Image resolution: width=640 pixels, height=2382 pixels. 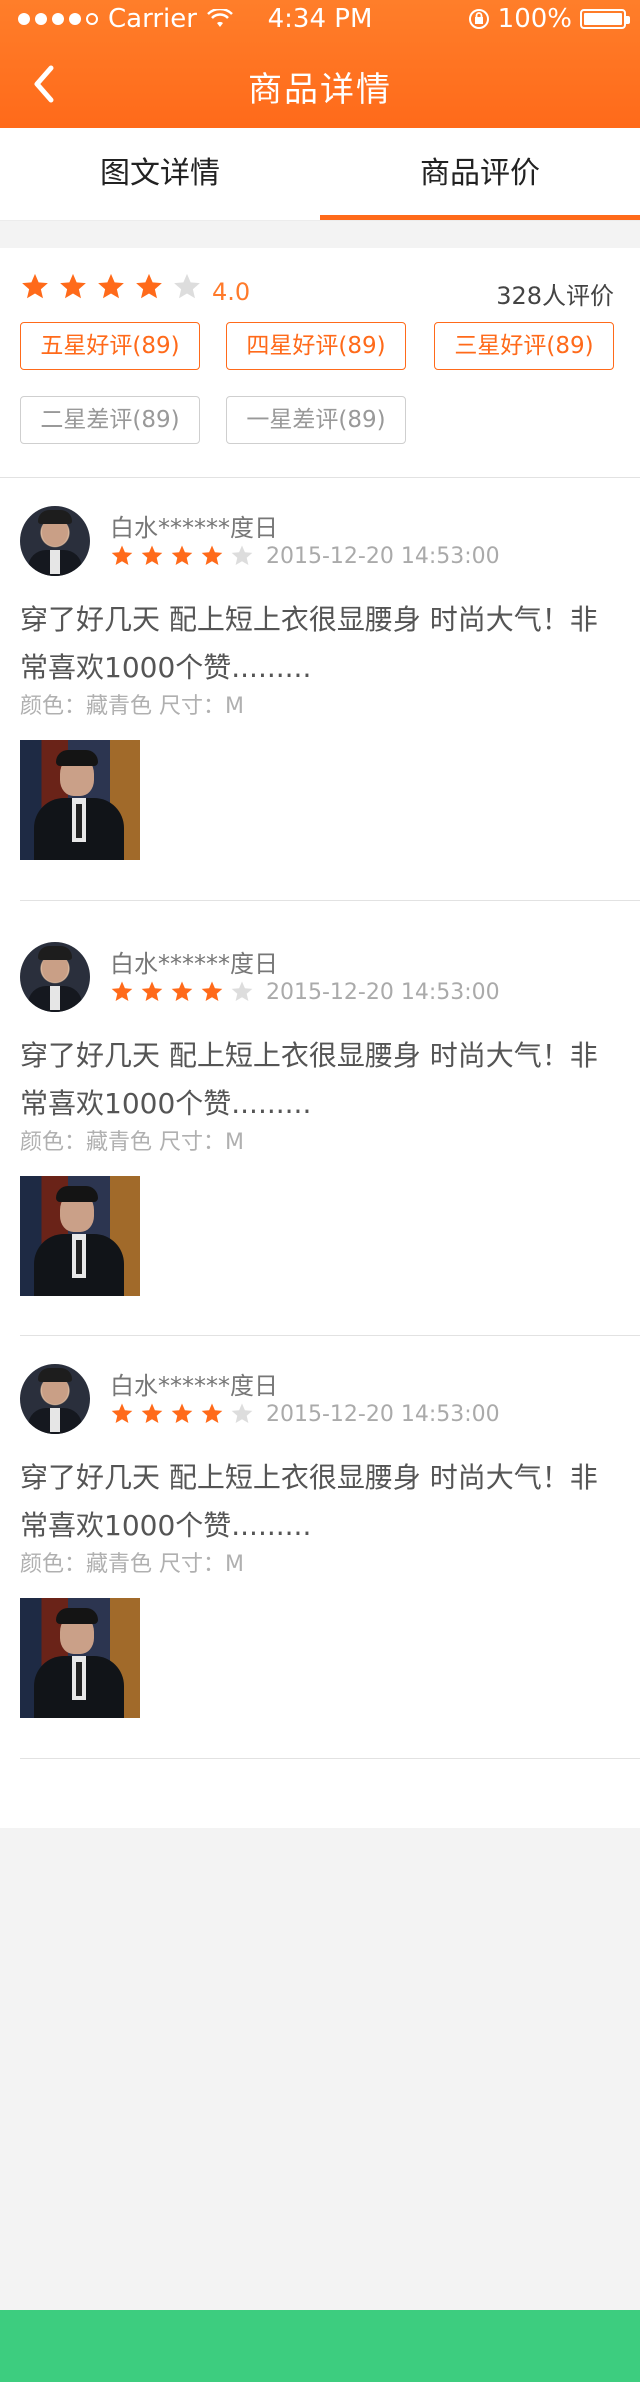 I want to click on filter-one-star: 一星差评(89), so click(x=316, y=420).